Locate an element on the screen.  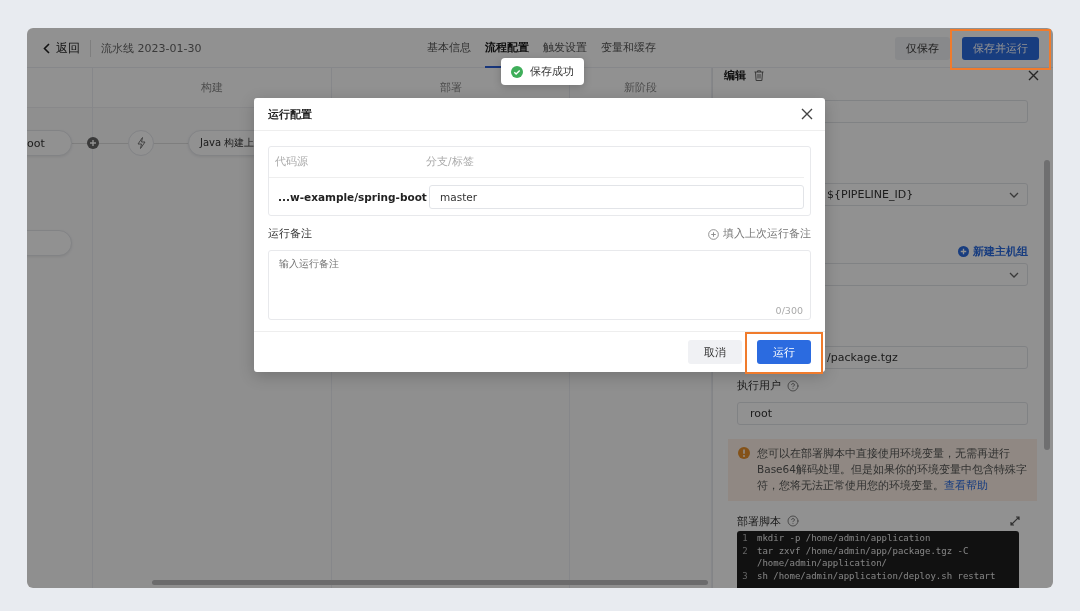
secondary-button: 取消 is located at coordinates (715, 352).